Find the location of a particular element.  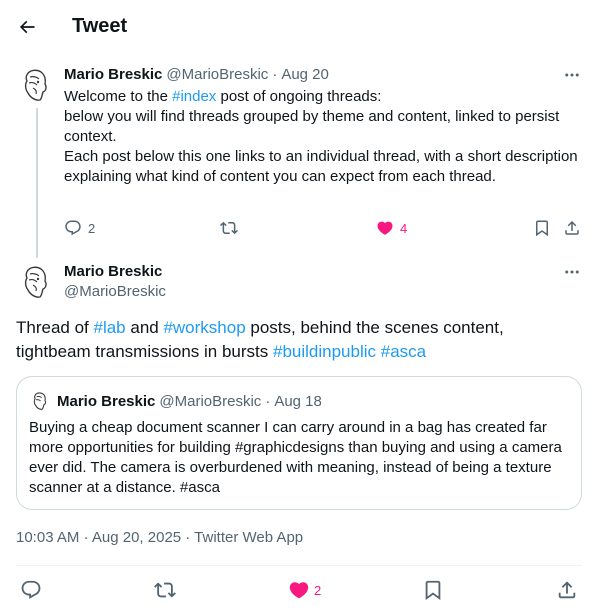

tweet-date: Aug 18 is located at coordinates (298, 401).